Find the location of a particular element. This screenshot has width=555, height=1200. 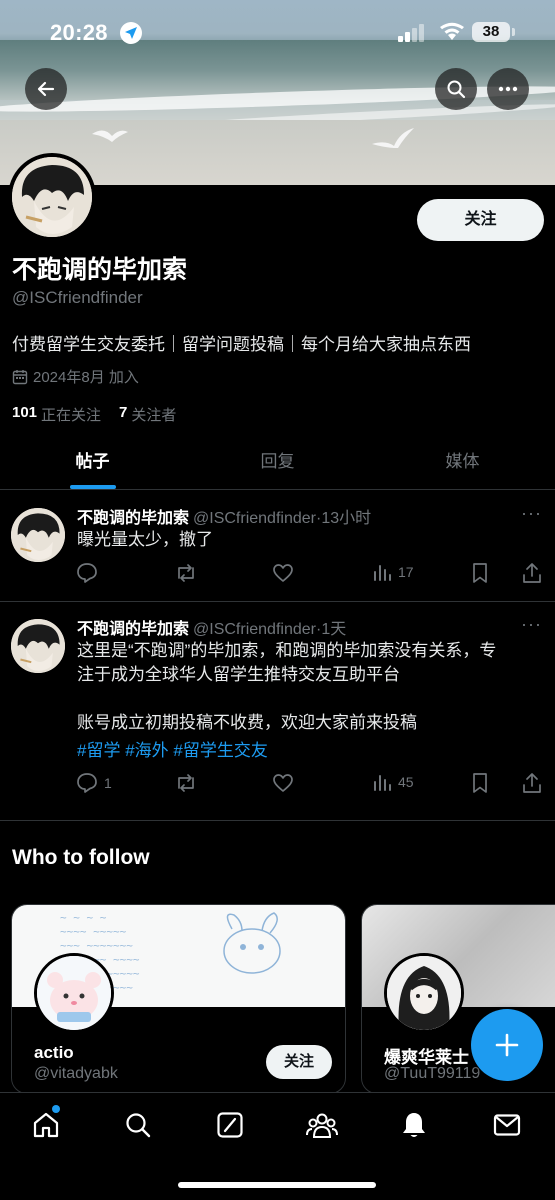

views-button: 45 is located at coordinates (393, 782).